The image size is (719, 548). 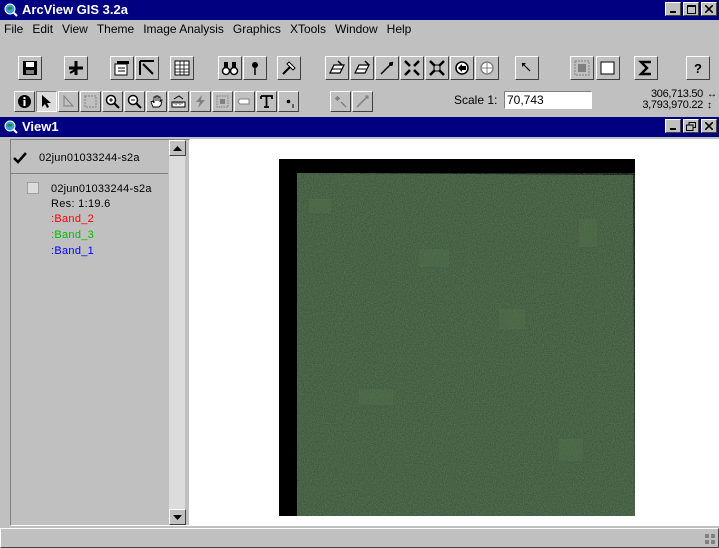 I want to click on zoom-in-arrows-icon, so click(x=412, y=68).